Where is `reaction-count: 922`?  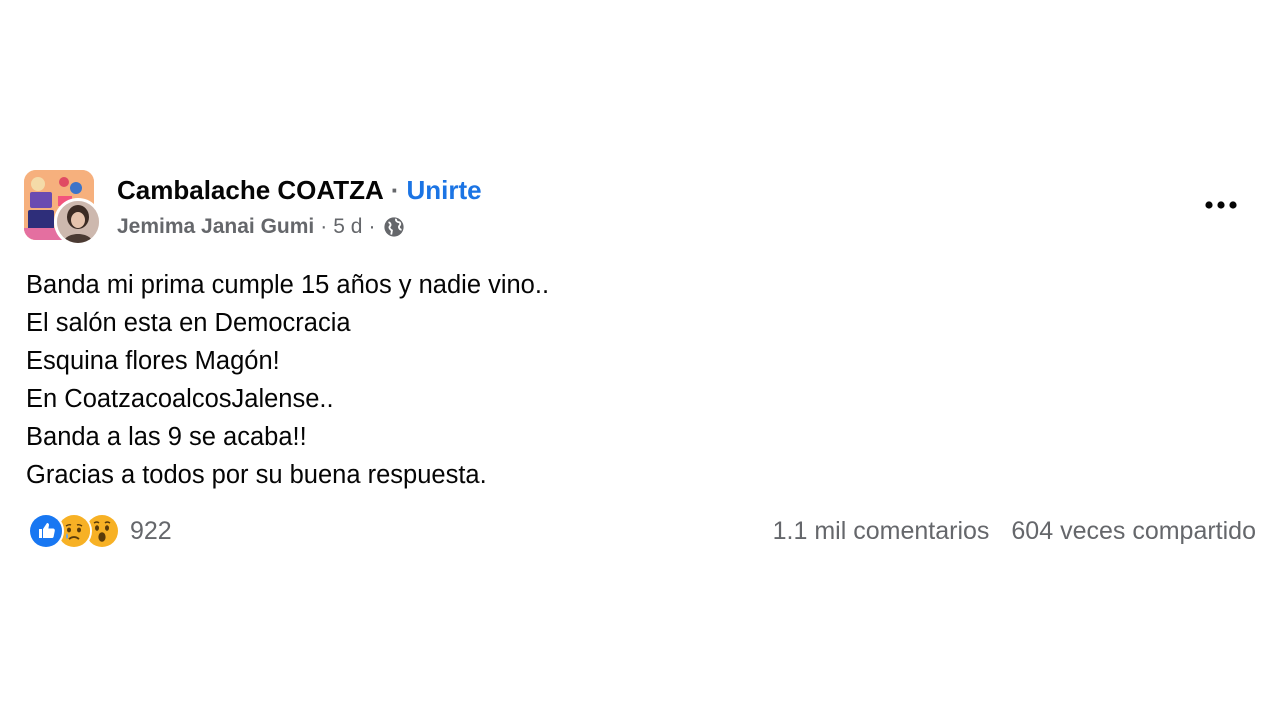
reaction-count: 922 is located at coordinates (151, 531).